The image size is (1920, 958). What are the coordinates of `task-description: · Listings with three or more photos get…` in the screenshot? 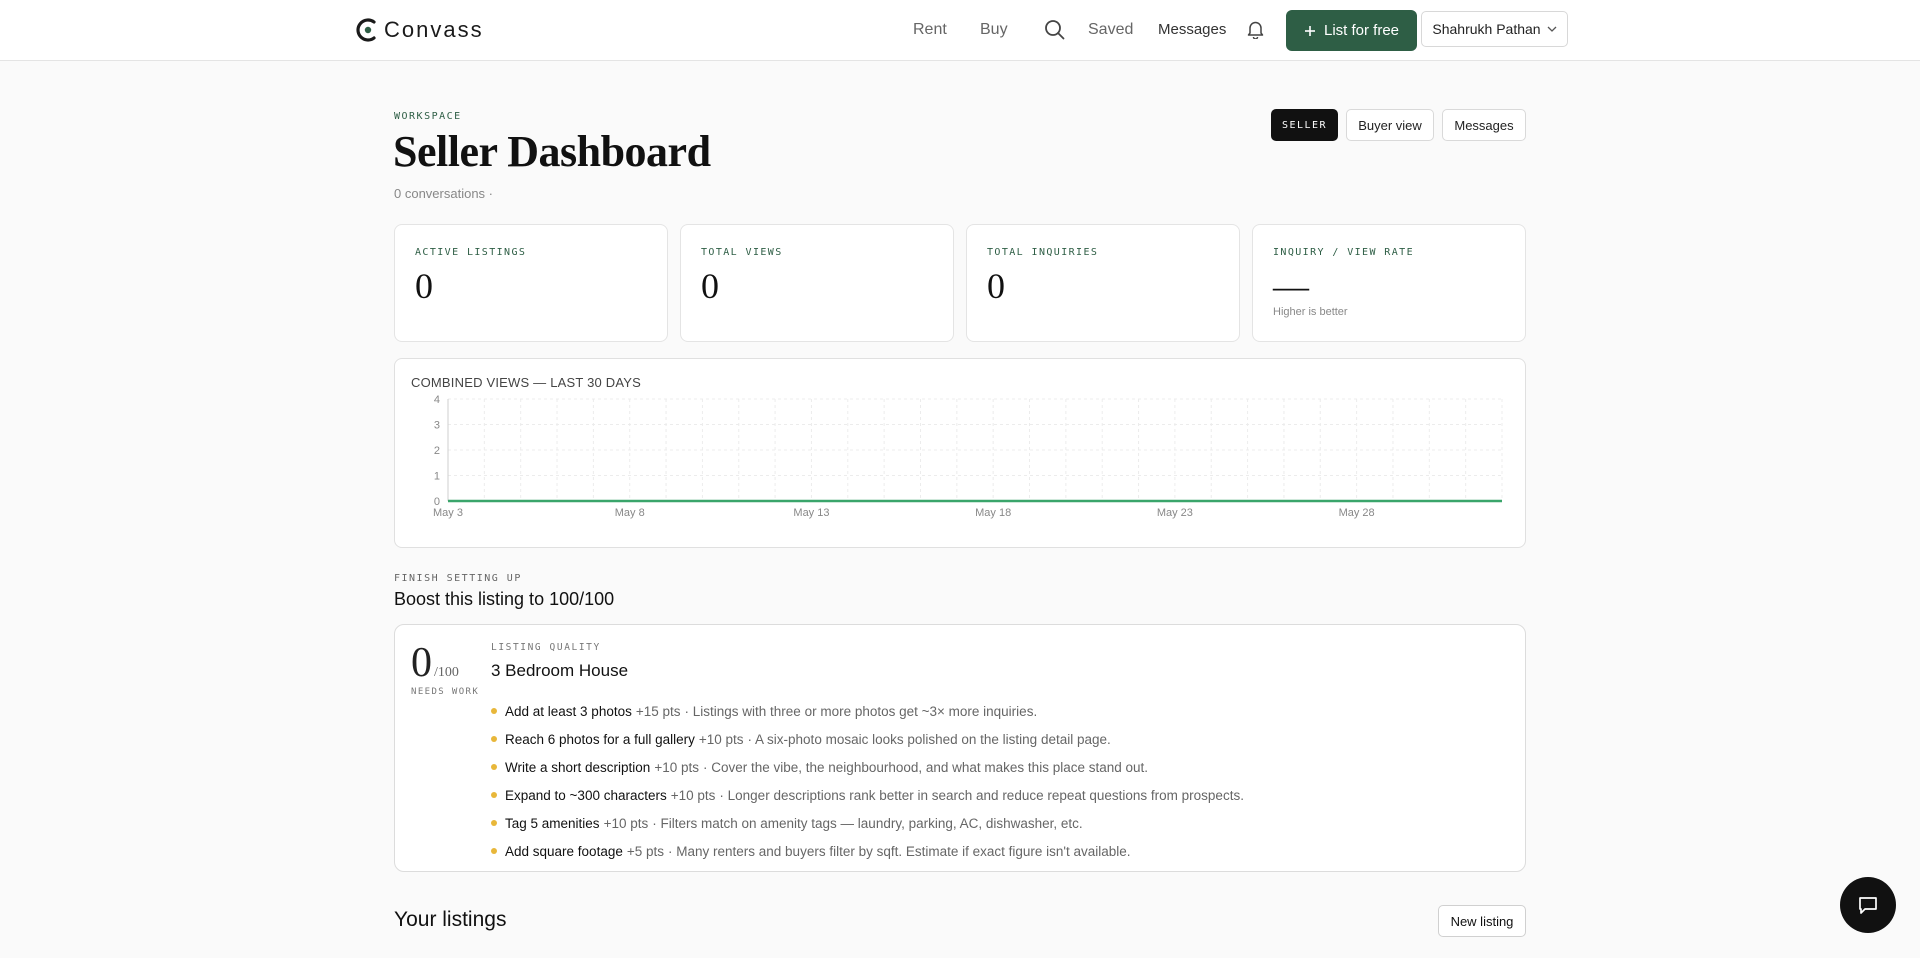 It's located at (861, 711).